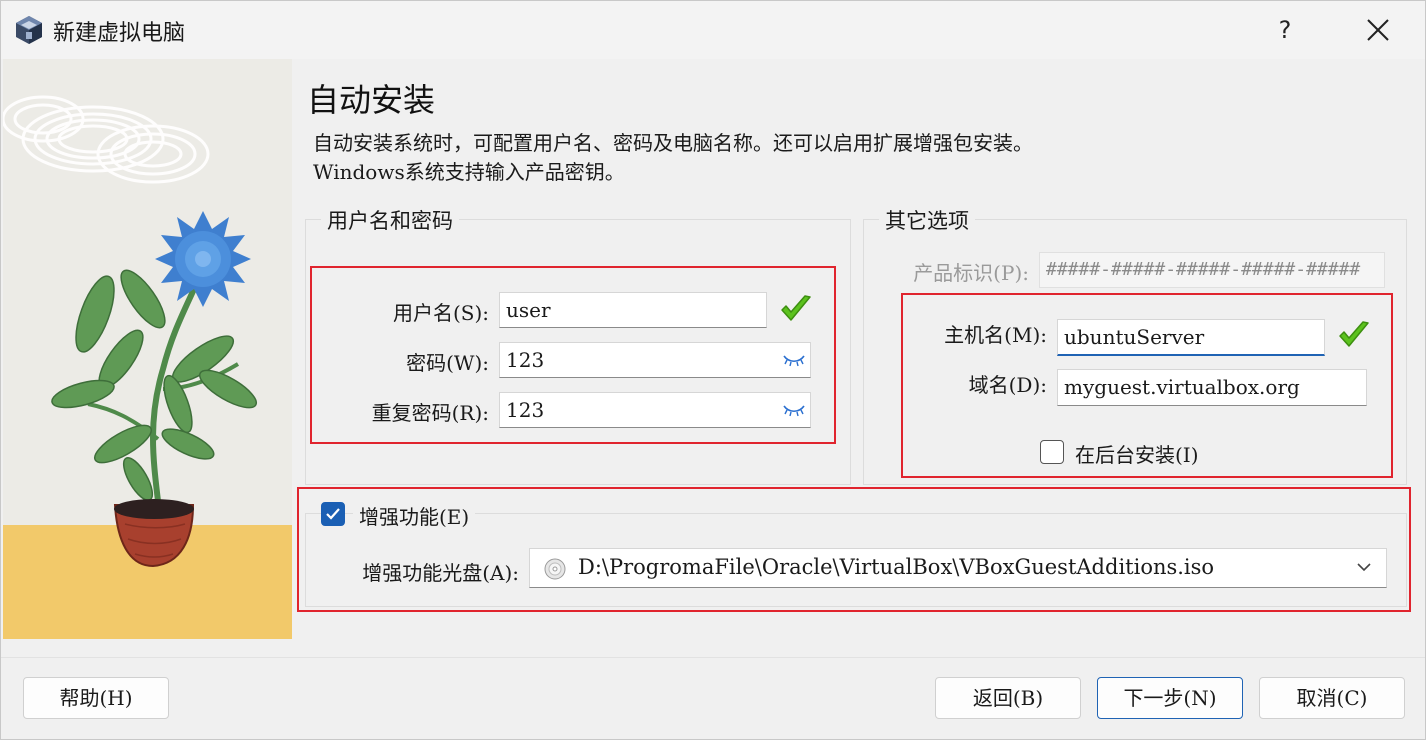 This screenshot has height=740, width=1426. What do you see at coordinates (655, 360) in the screenshot?
I see `password-field: 123` at bounding box center [655, 360].